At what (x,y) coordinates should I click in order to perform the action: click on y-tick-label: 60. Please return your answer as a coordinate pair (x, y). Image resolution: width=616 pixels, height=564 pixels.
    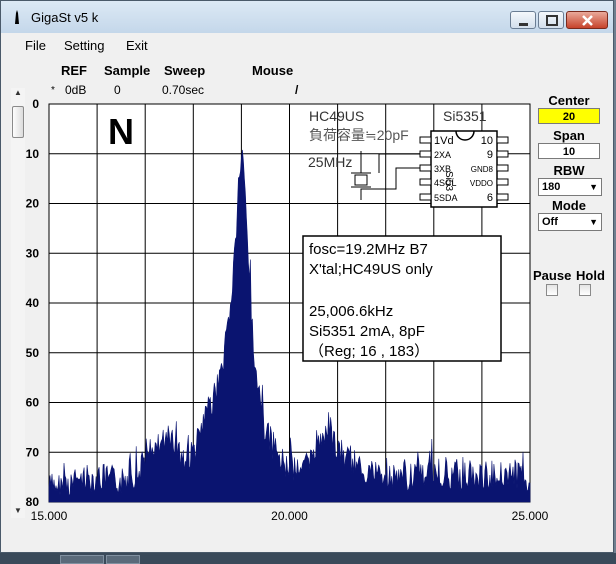
    Looking at the image, I should click on (33, 403).